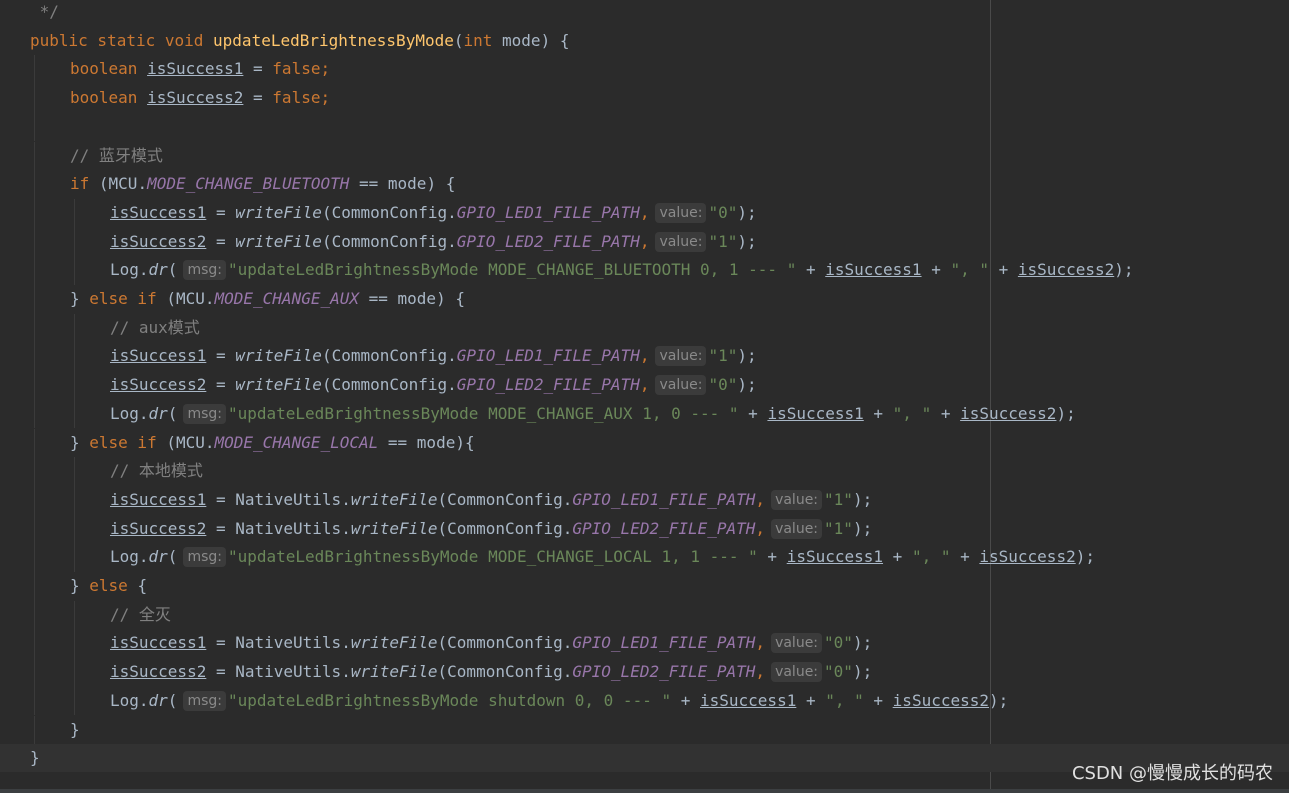  Describe the element at coordinates (113, 585) in the screenshot. I see `code-token: else` at that location.